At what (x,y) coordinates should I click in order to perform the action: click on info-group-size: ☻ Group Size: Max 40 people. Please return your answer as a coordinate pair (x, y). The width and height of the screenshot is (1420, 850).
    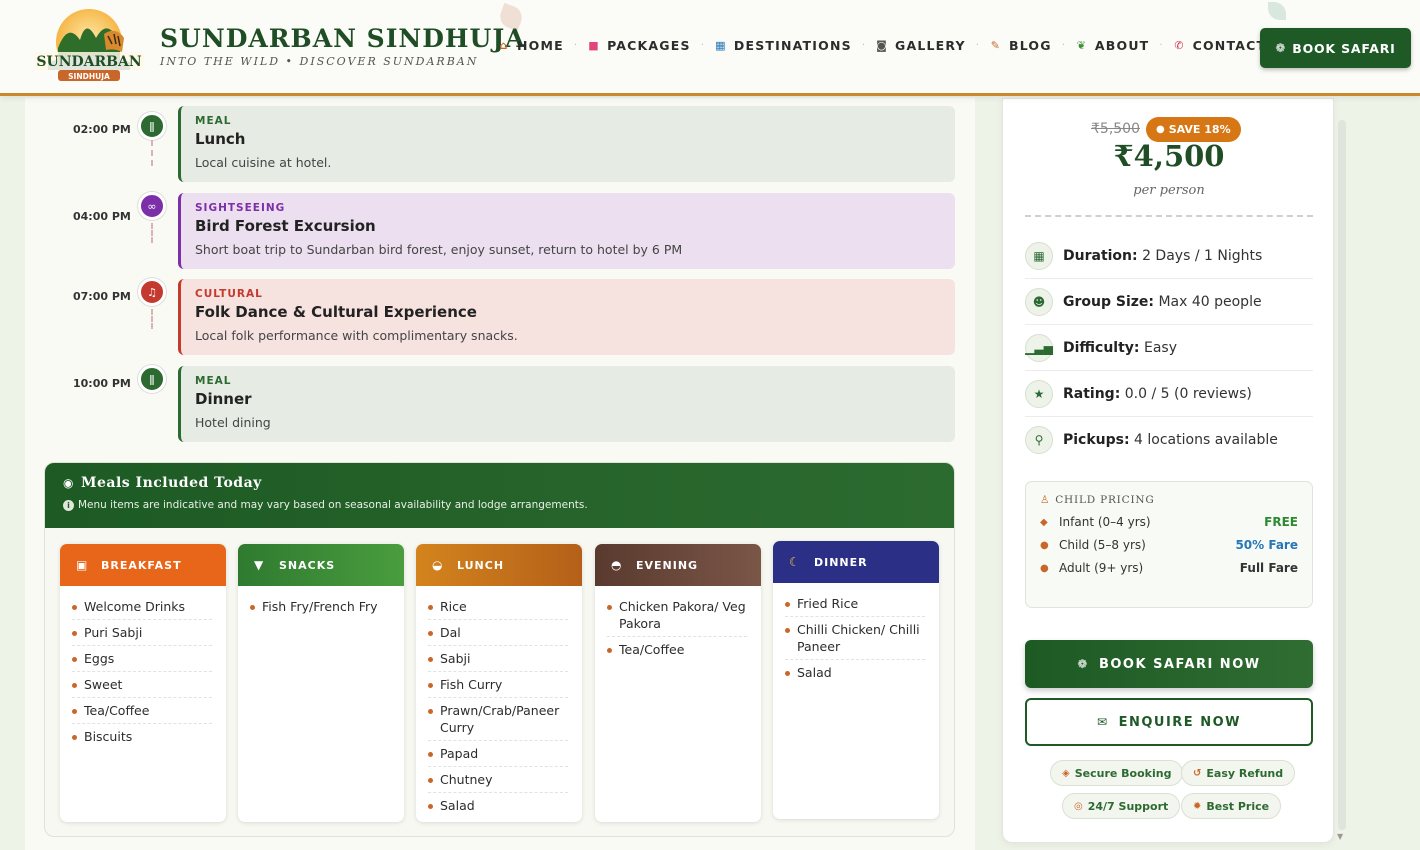
    Looking at the image, I should click on (1169, 302).